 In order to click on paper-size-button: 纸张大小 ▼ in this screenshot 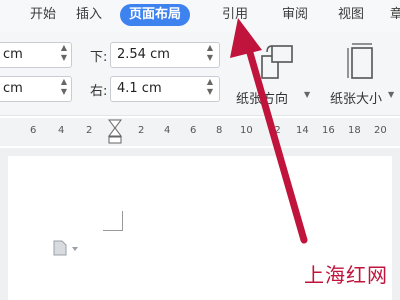, I will do `click(362, 77)`.